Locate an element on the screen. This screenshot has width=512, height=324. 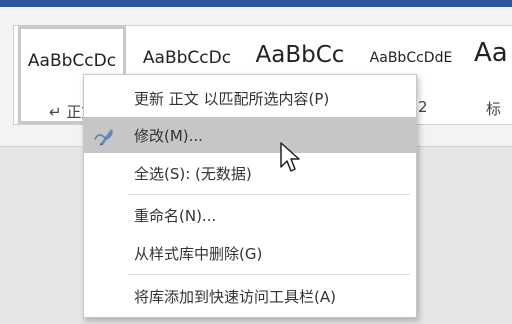
menu-item-label: 从样式库中删除(G) is located at coordinates (198, 253).